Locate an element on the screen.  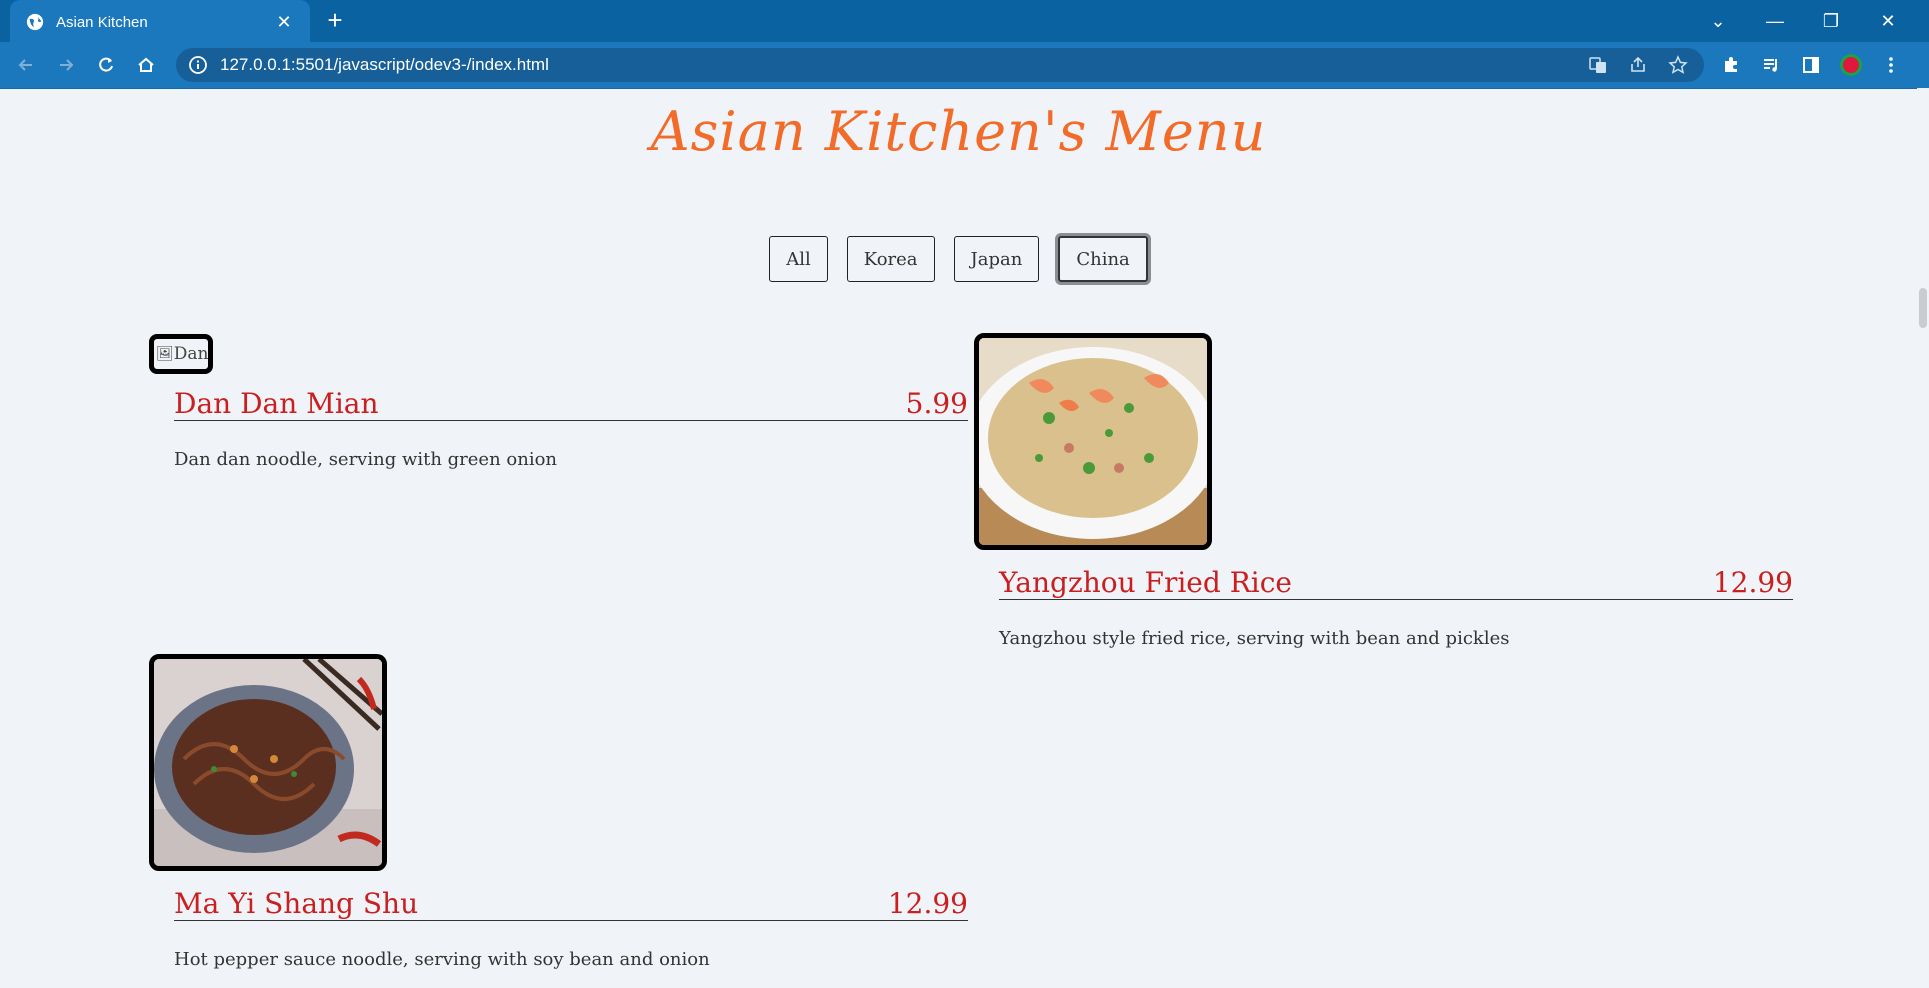
tab-close-icon: ✕ is located at coordinates (284, 22).